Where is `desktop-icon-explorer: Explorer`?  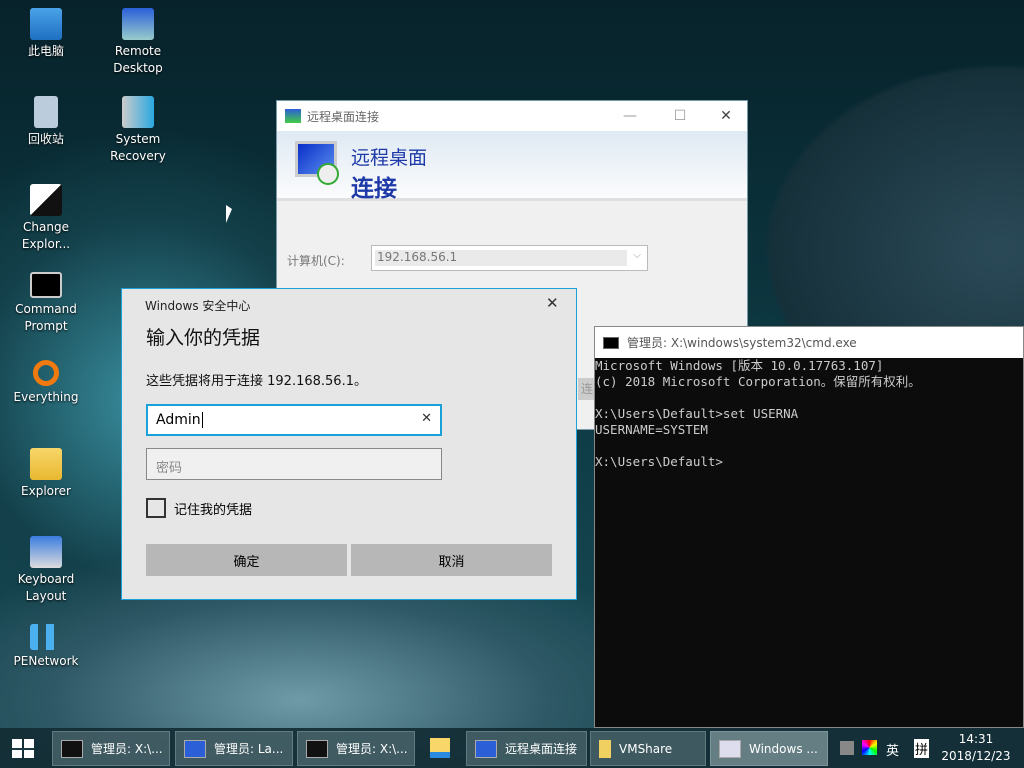
desktop-icon-explorer: Explorer is located at coordinates (46, 474).